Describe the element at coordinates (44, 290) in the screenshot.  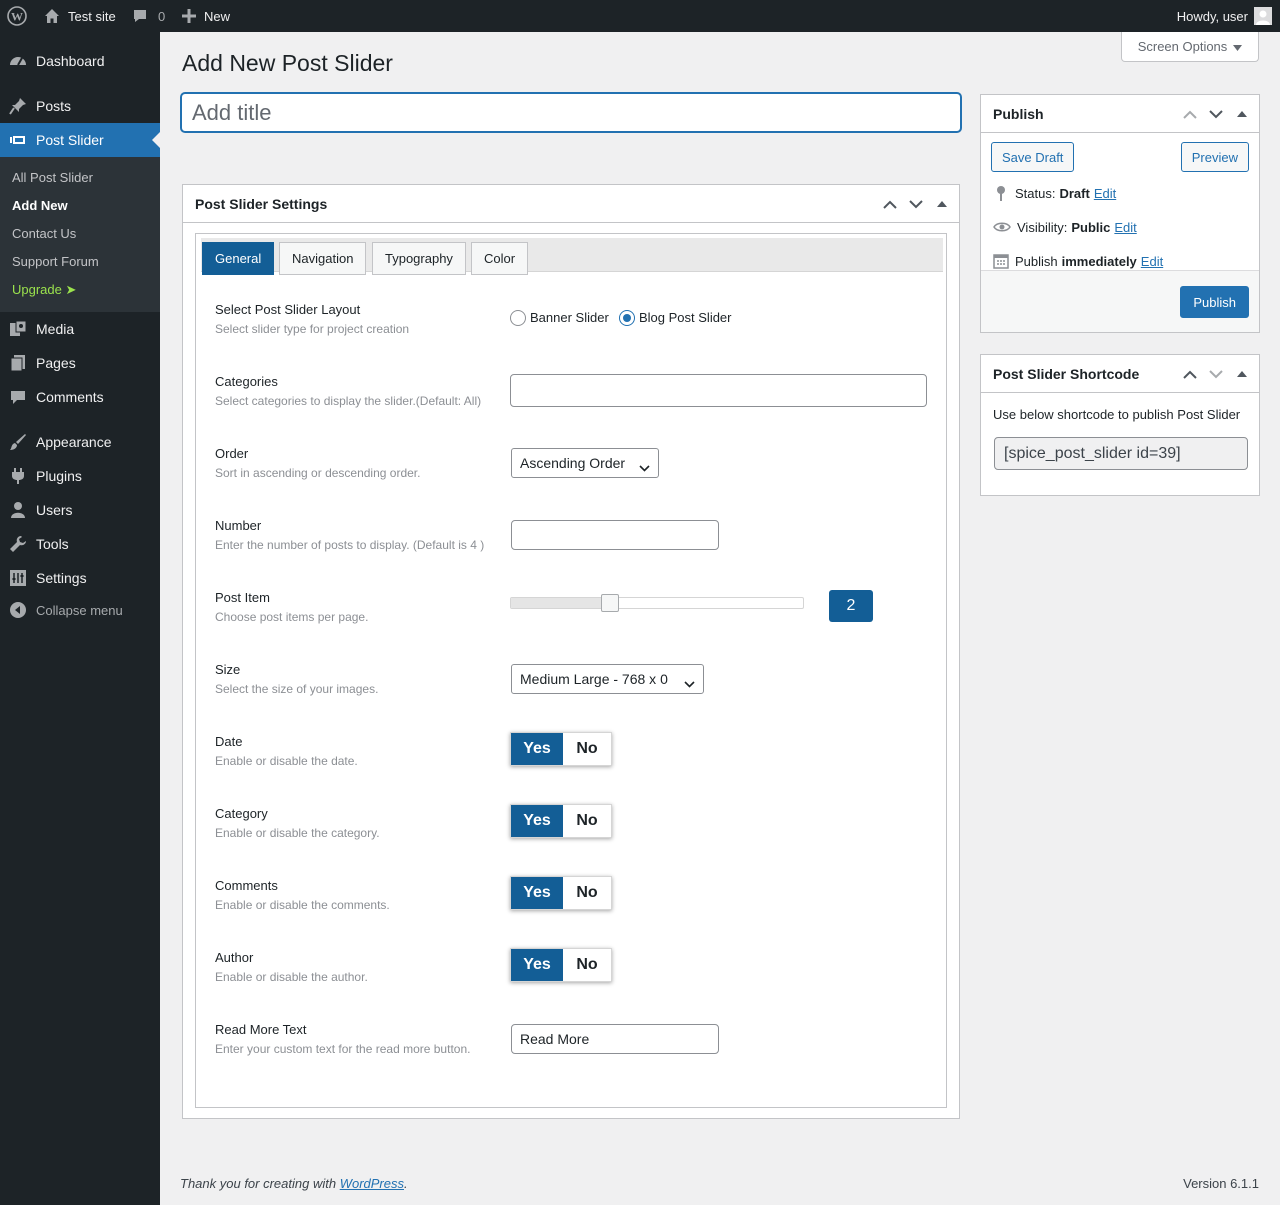
I see `submenu-upgrade: Upgrade ➤` at that location.